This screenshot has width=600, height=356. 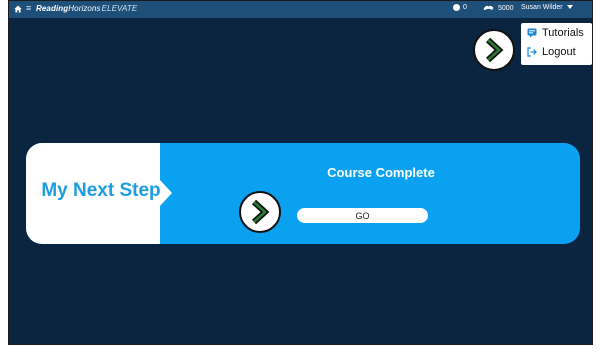 What do you see at coordinates (506, 8) in the screenshot?
I see `coins-value: 5000` at bounding box center [506, 8].